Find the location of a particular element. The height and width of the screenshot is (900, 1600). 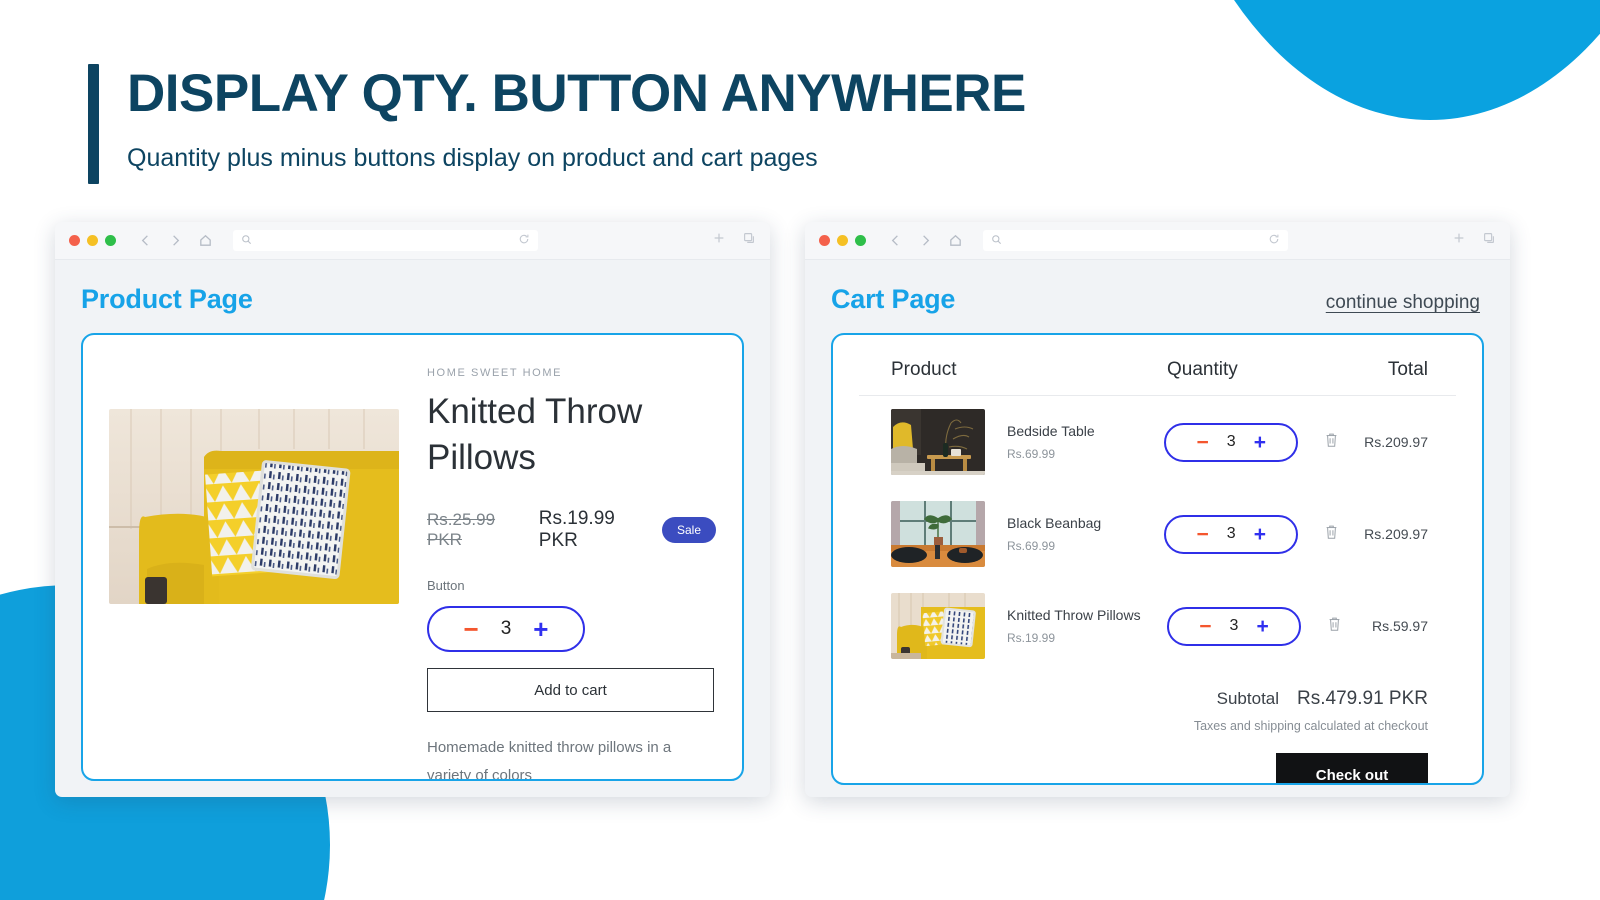

cart-item-name: Knitted Throw Pillows is located at coordinates (1074, 615).